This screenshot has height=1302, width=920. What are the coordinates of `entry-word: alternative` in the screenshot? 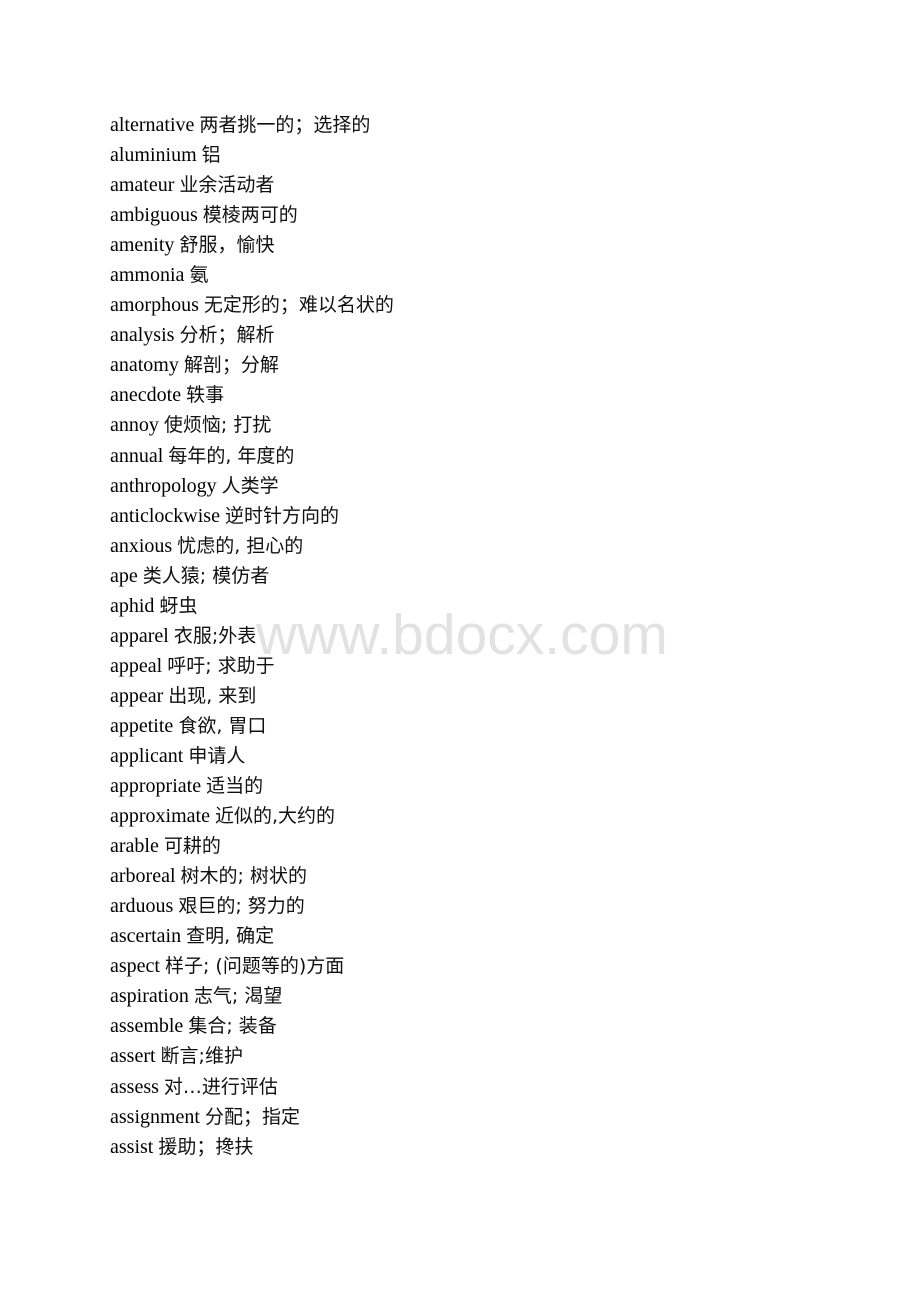 It's located at (152, 125).